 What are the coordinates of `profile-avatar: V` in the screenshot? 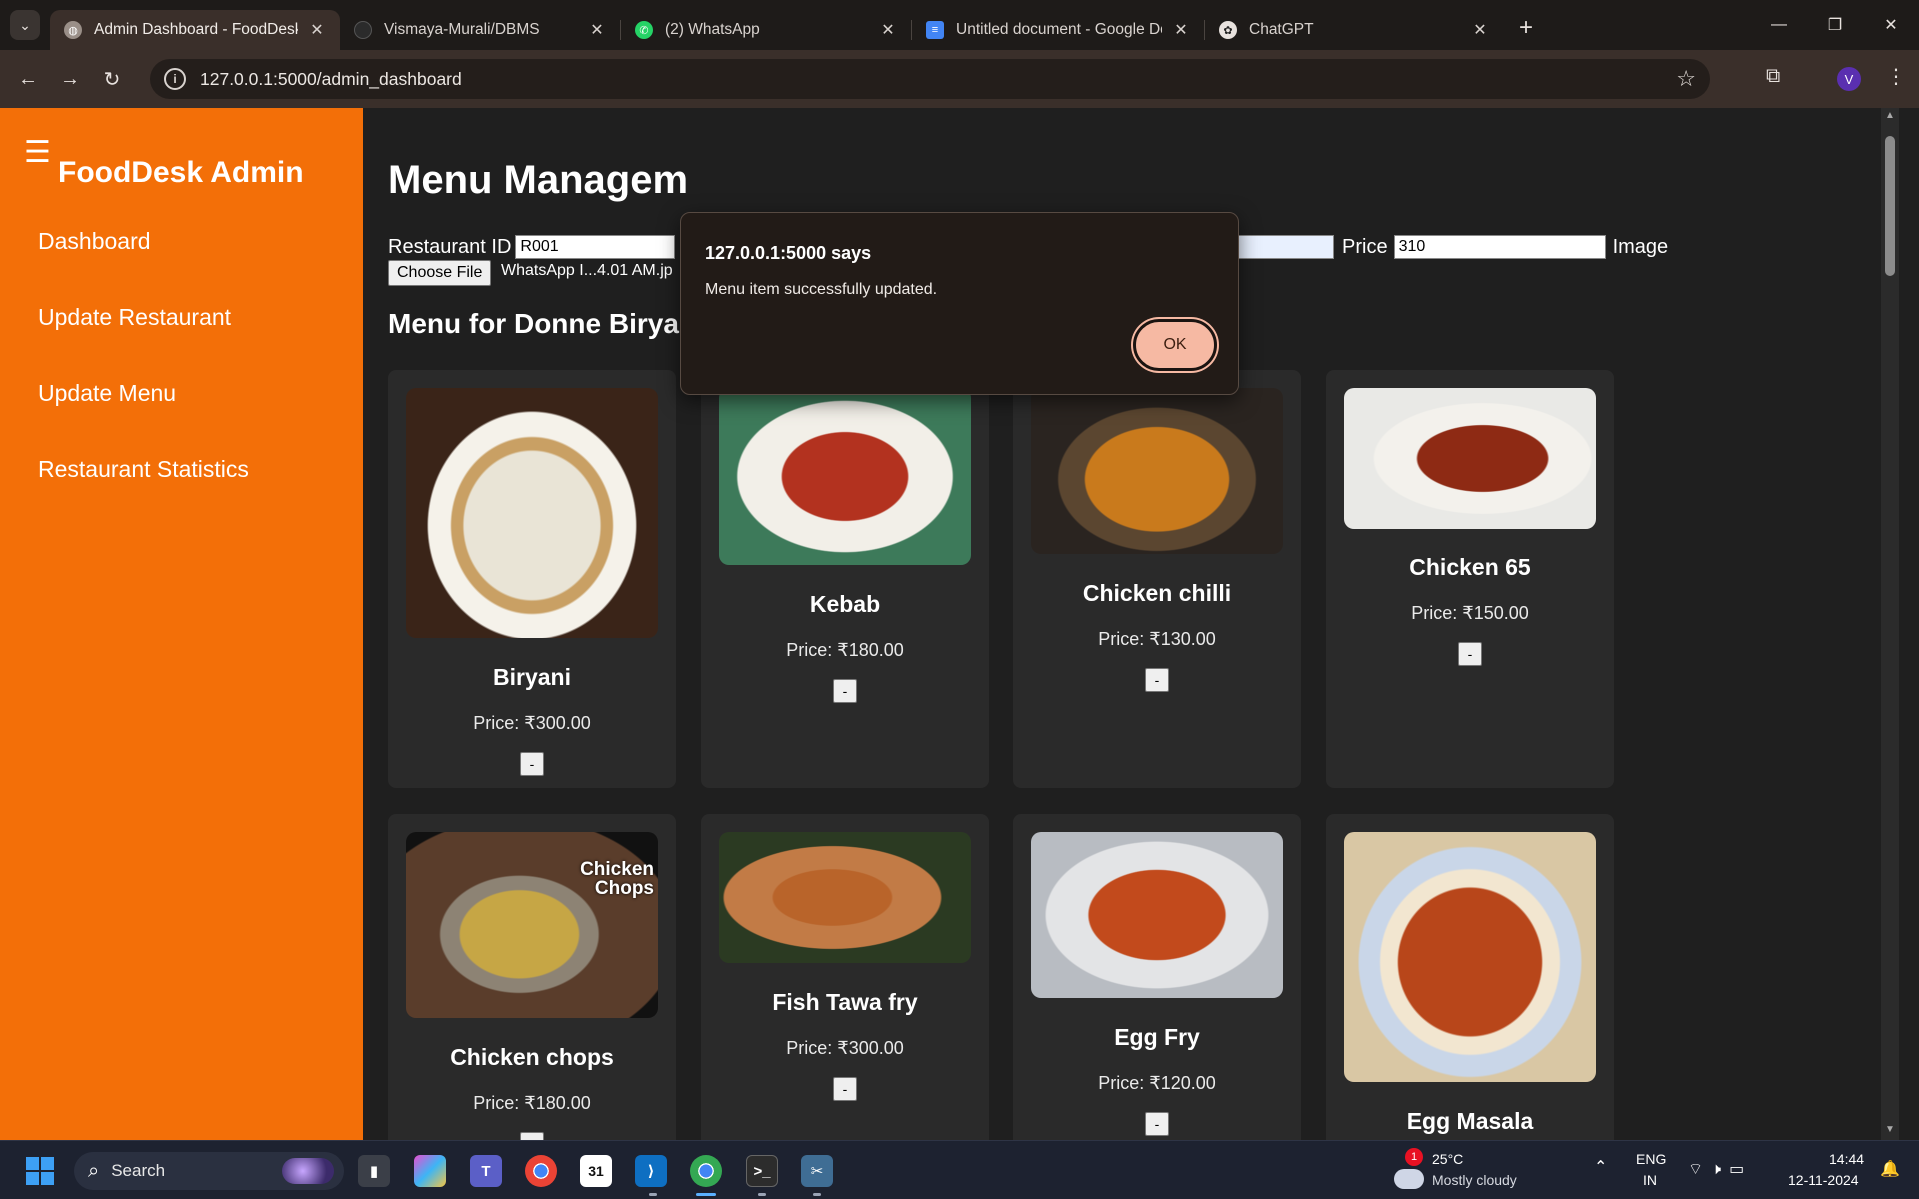 It's located at (1849, 79).